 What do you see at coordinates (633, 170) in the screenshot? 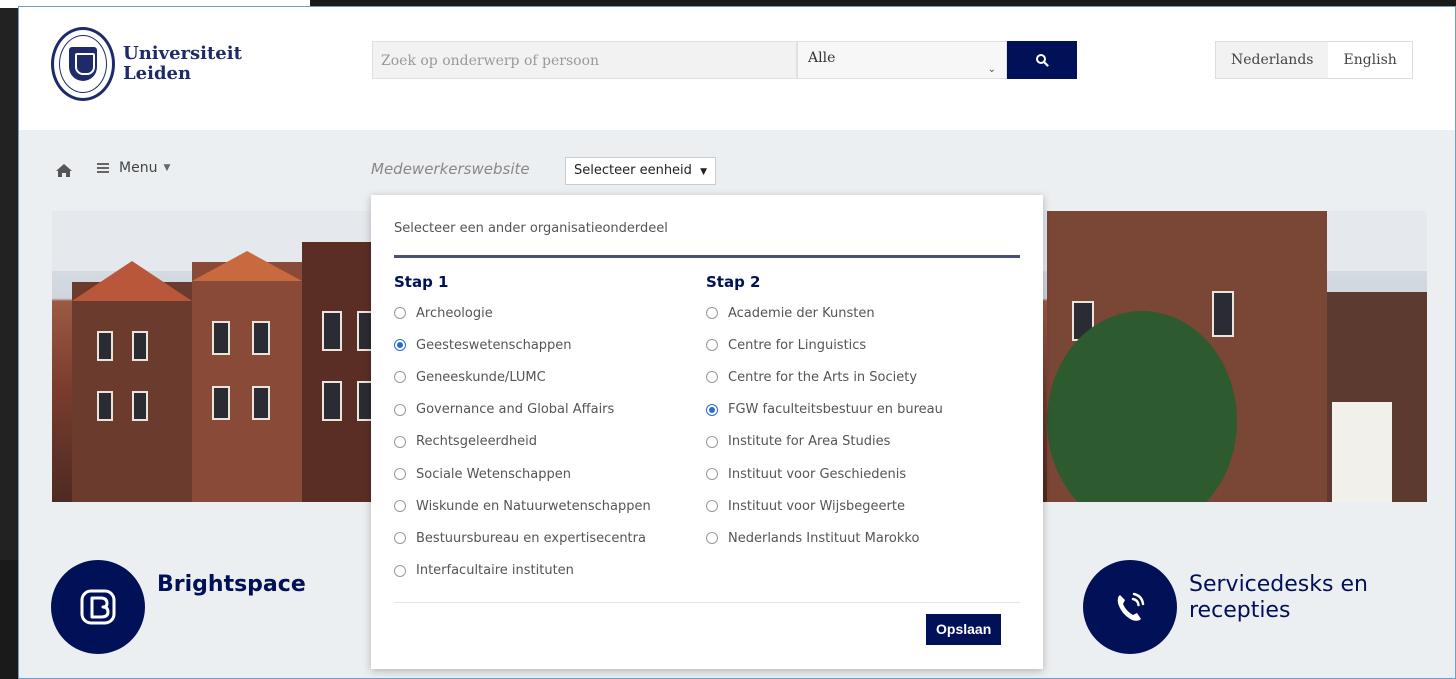
I see `select-unit-label: Selecteer eenheid` at bounding box center [633, 170].